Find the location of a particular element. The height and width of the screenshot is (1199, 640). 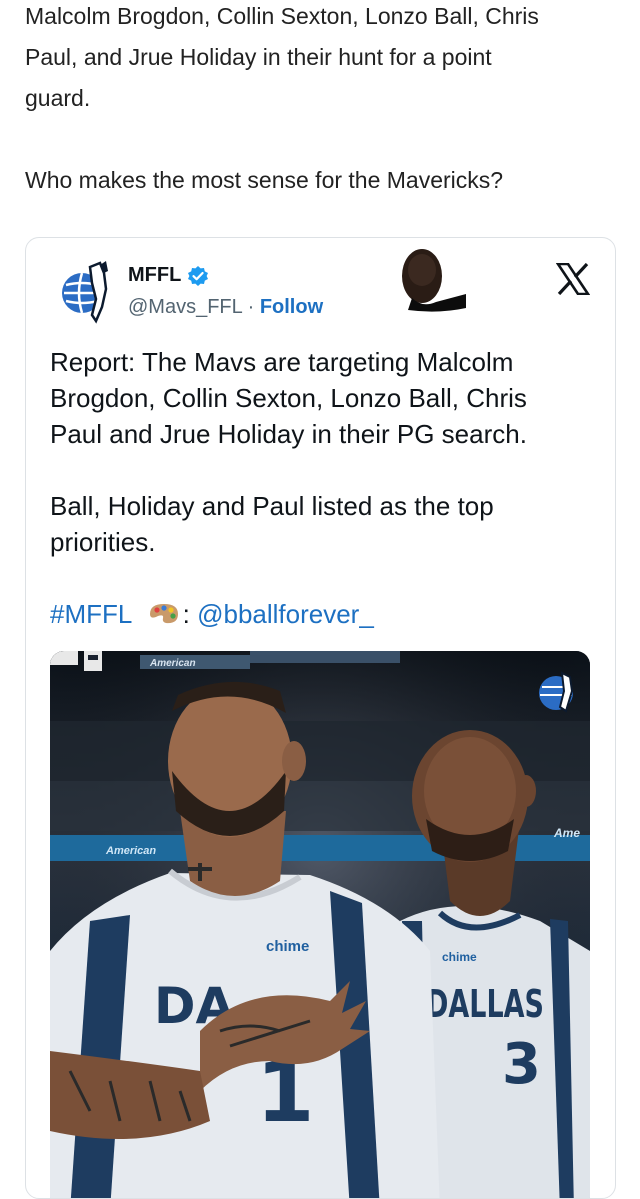

author-name-row: MFFL is located at coordinates (168, 275).